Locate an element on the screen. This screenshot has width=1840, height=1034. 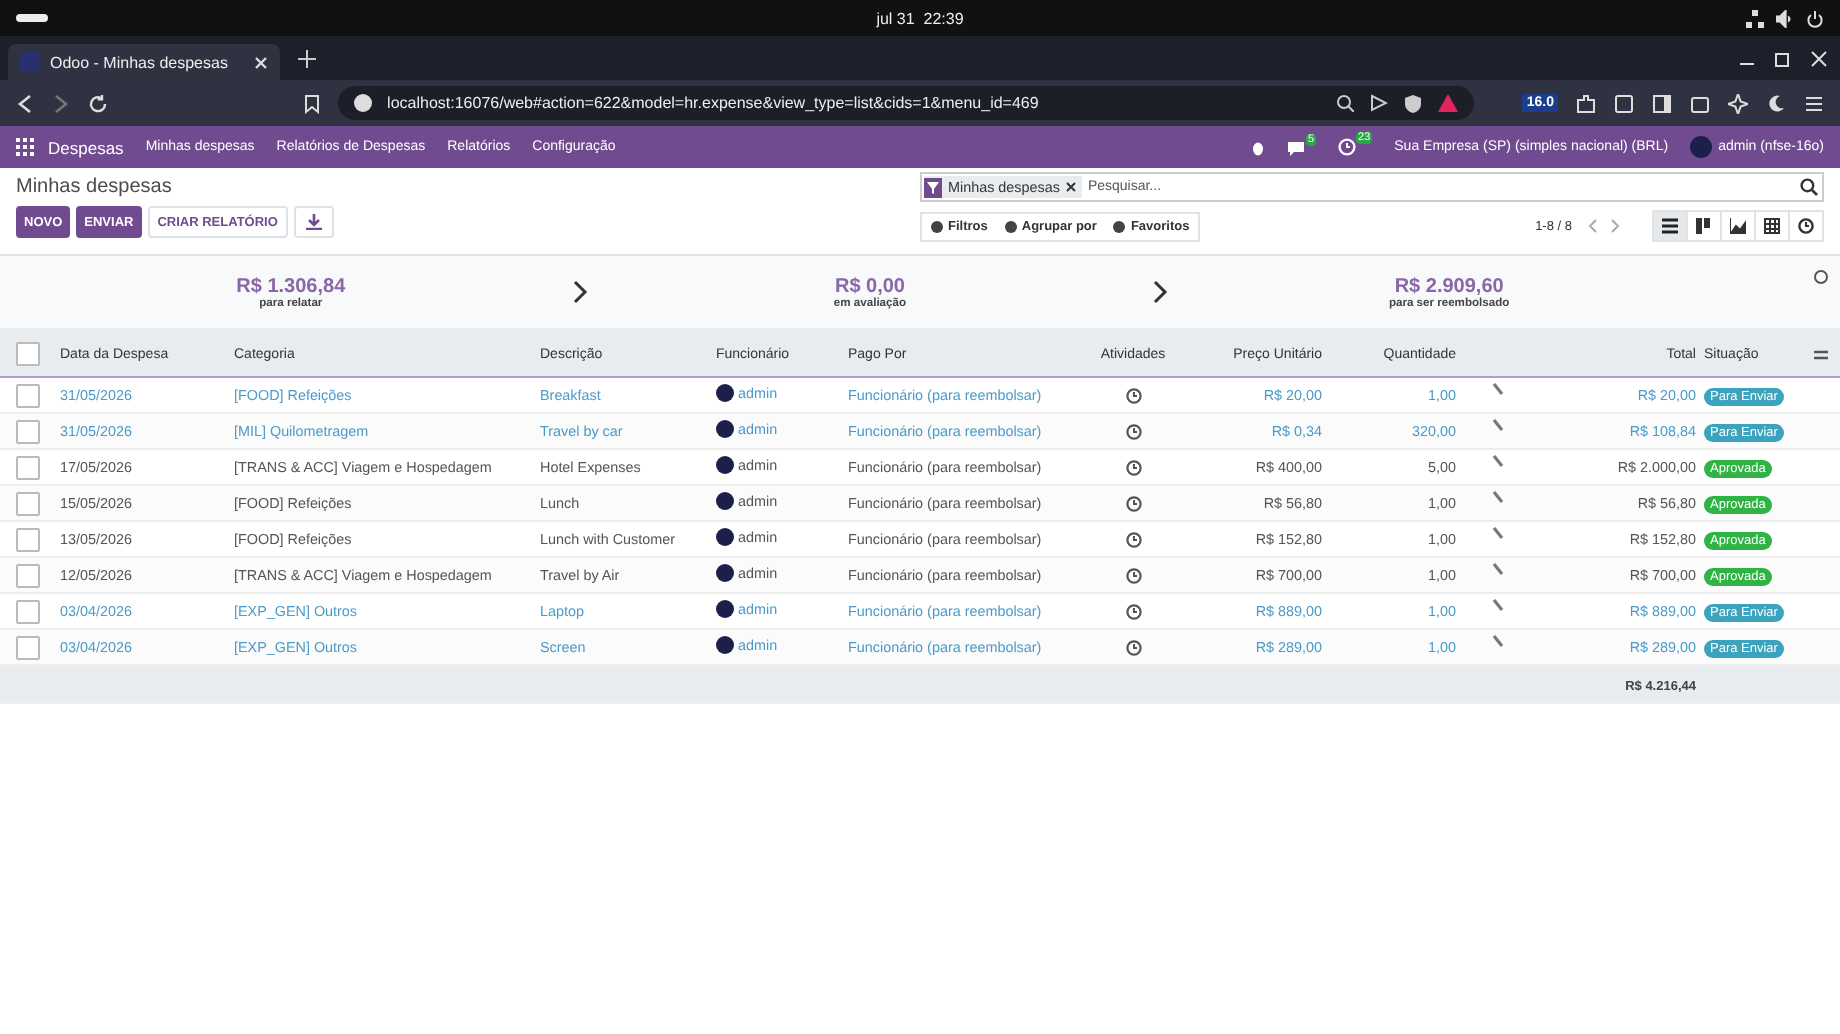
pivot-view-button is located at coordinates (1772, 226).